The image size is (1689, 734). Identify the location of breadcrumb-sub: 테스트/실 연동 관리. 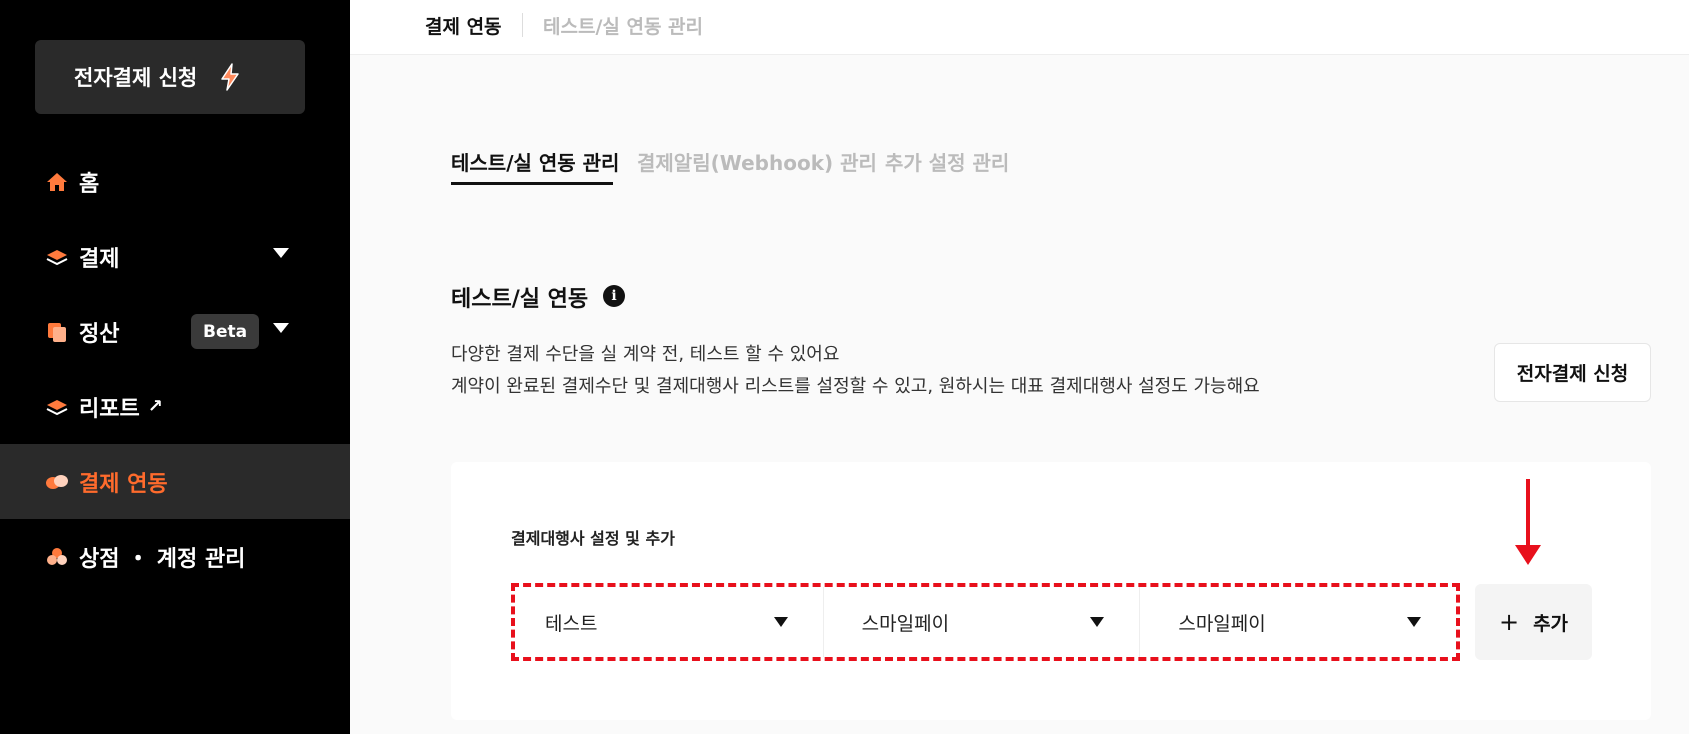
(623, 25).